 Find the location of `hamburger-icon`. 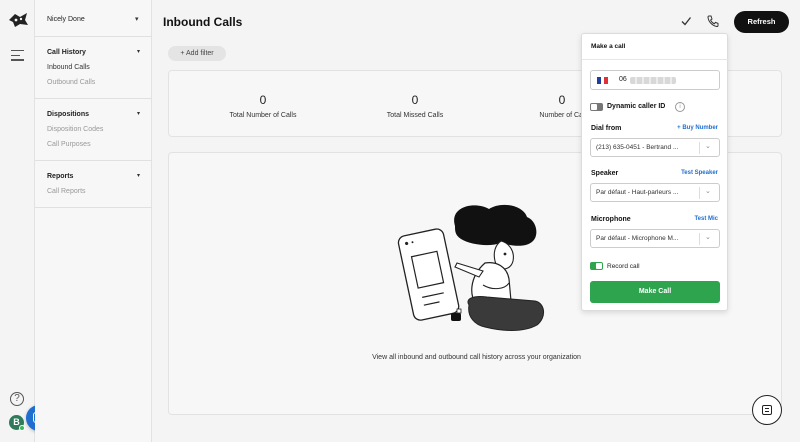

hamburger-icon is located at coordinates (17, 55).